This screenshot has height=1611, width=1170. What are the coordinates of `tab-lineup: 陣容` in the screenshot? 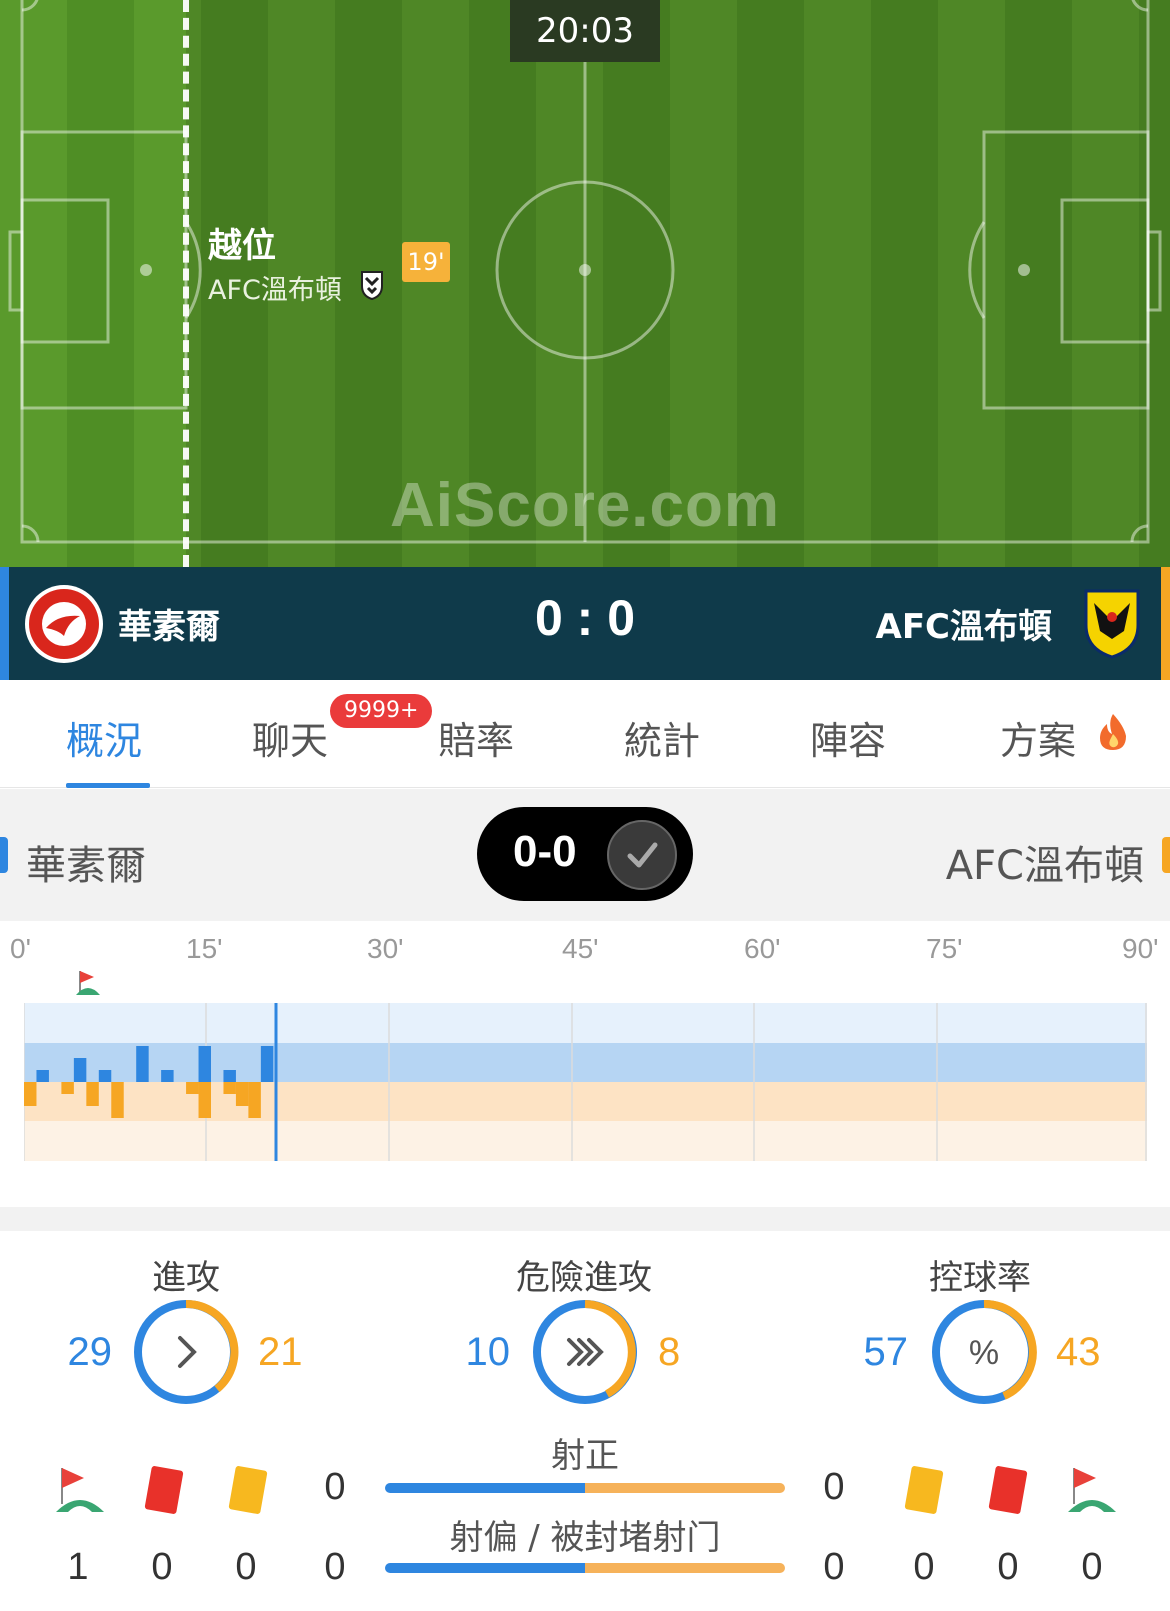 It's located at (848, 737).